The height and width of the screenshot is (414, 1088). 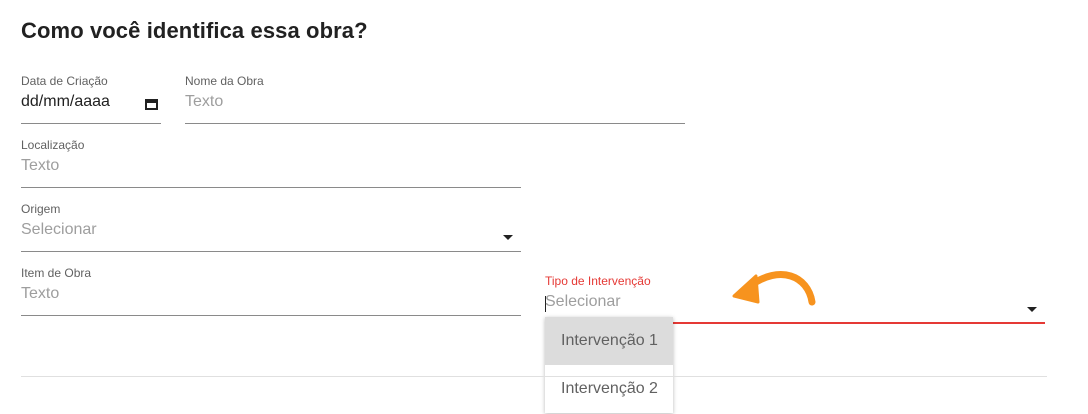 I want to click on work-name-input: Texto, so click(x=204, y=102).